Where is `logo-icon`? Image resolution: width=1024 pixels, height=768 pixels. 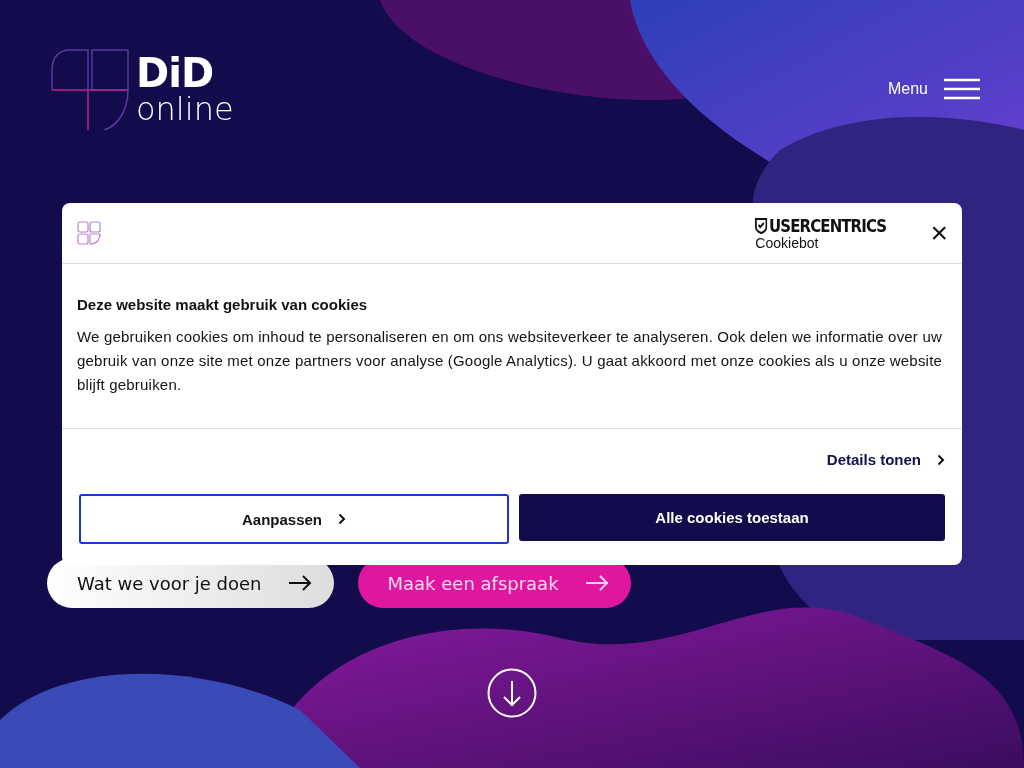 logo-icon is located at coordinates (90, 89).